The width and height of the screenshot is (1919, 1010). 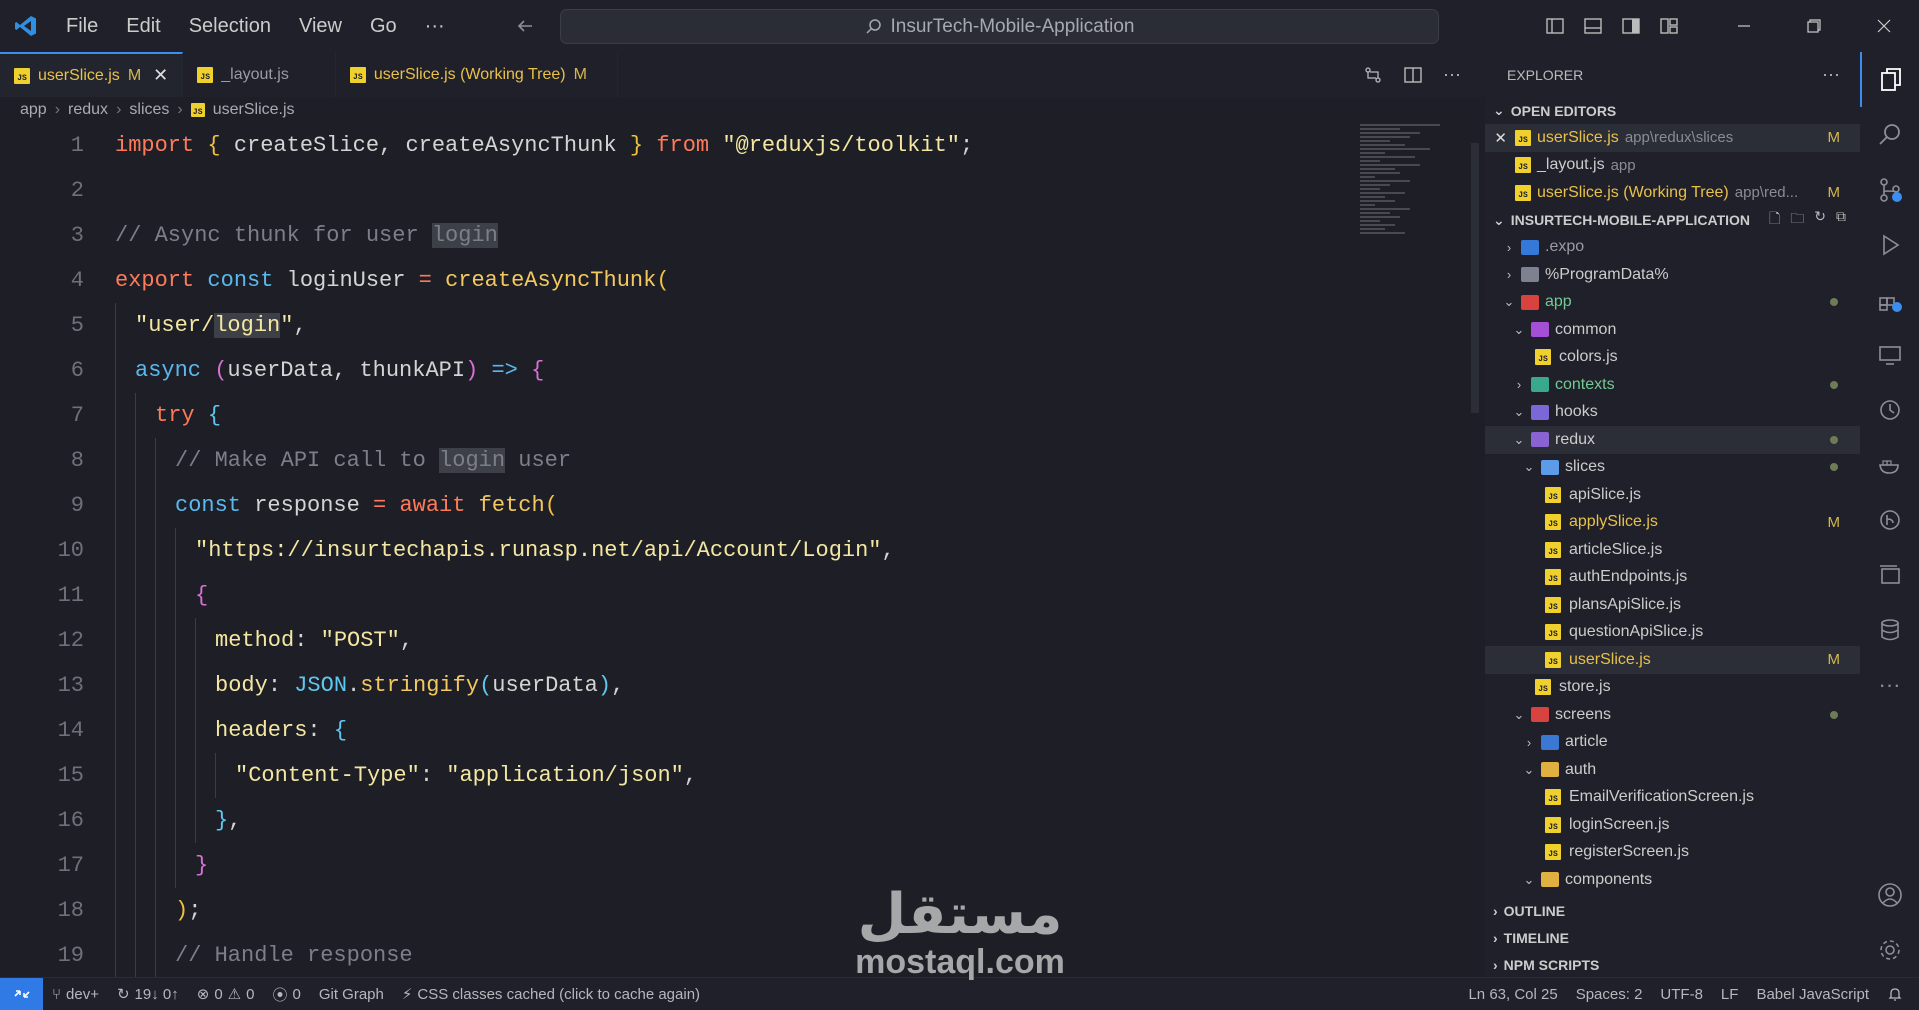 I want to click on open-editors-section: ⌄ OPEN EDITORS, so click(x=1672, y=110).